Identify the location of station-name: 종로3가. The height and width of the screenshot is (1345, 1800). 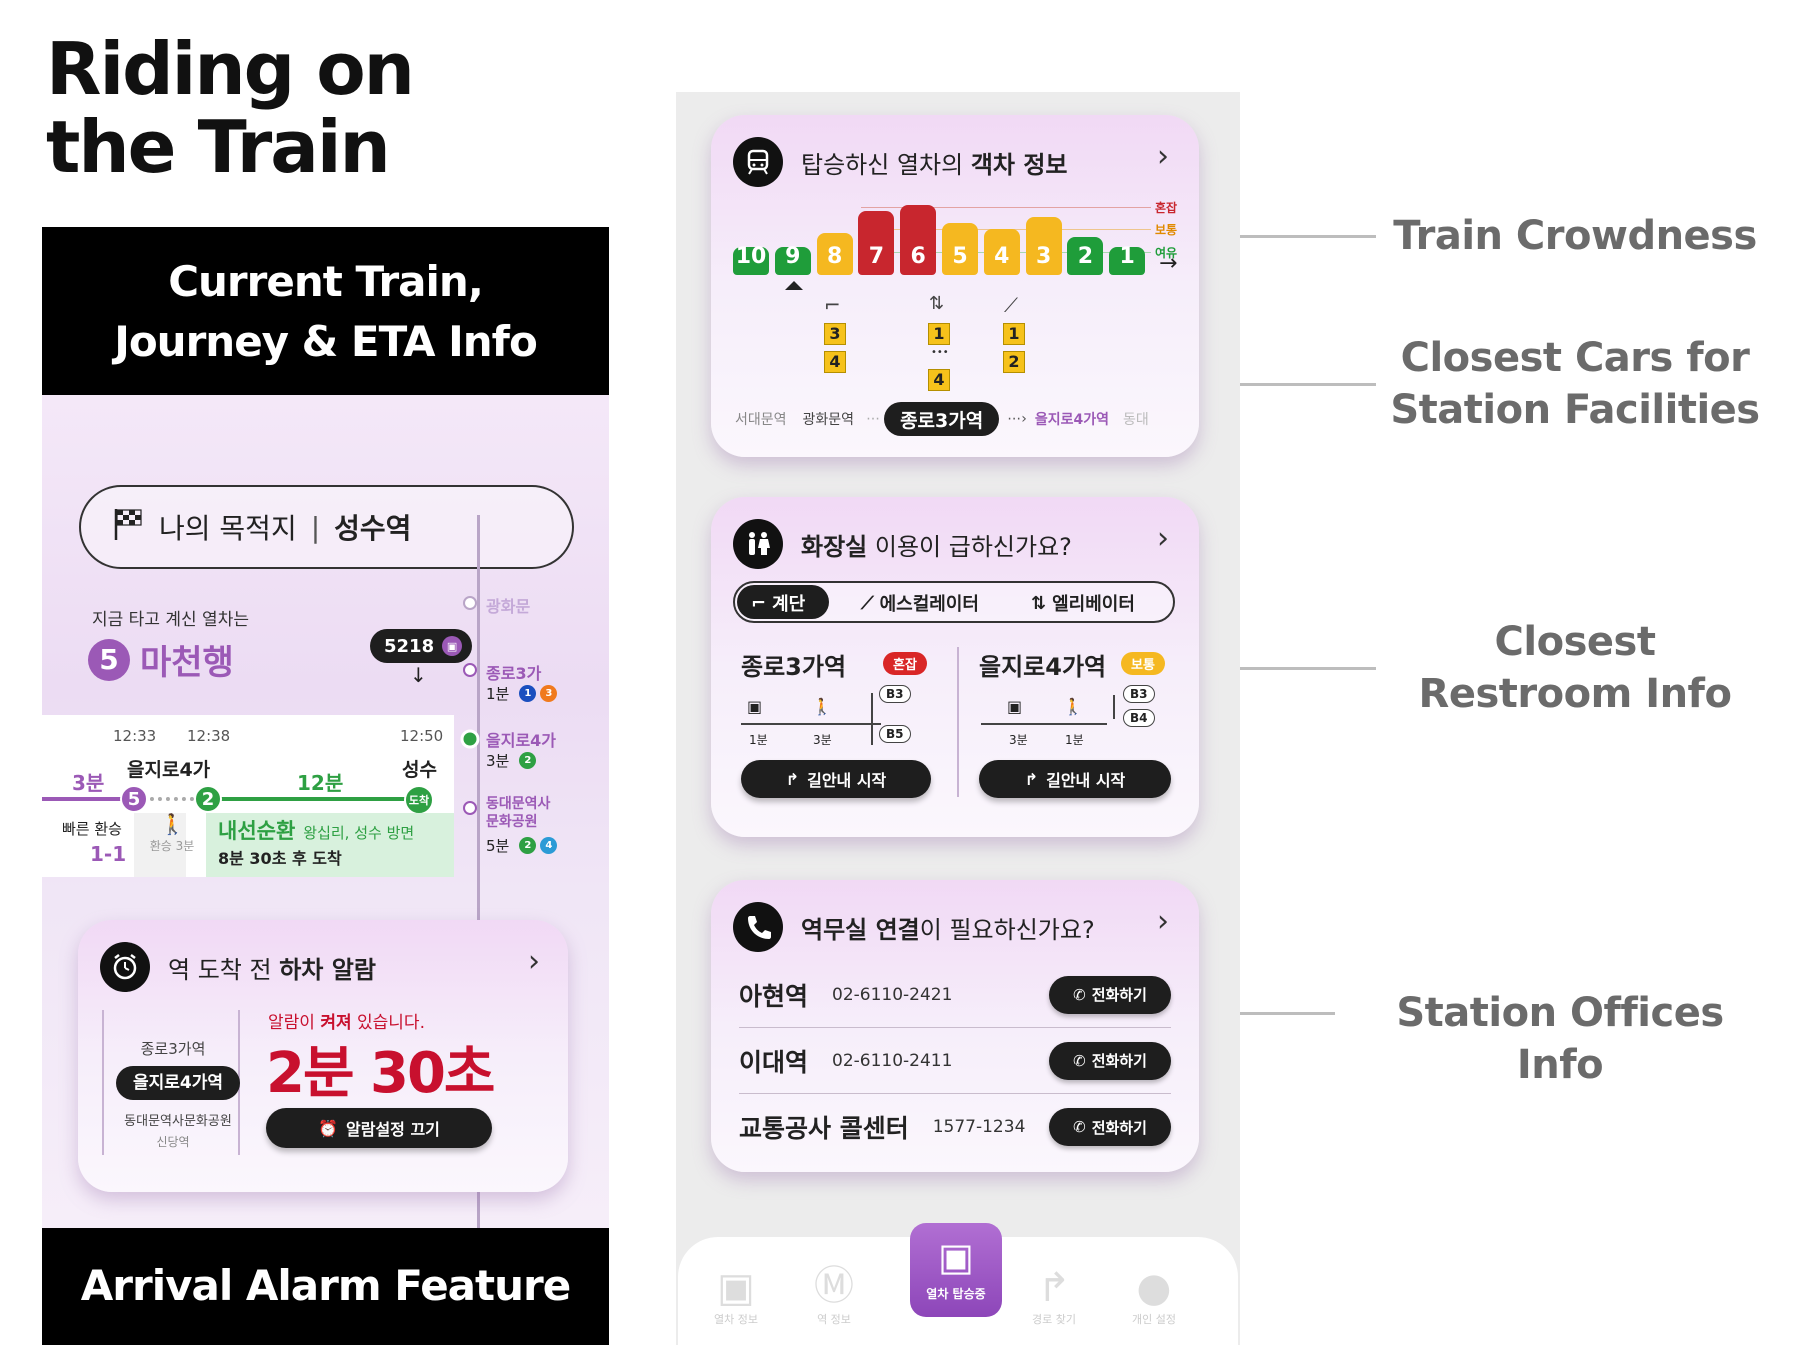
(514, 673).